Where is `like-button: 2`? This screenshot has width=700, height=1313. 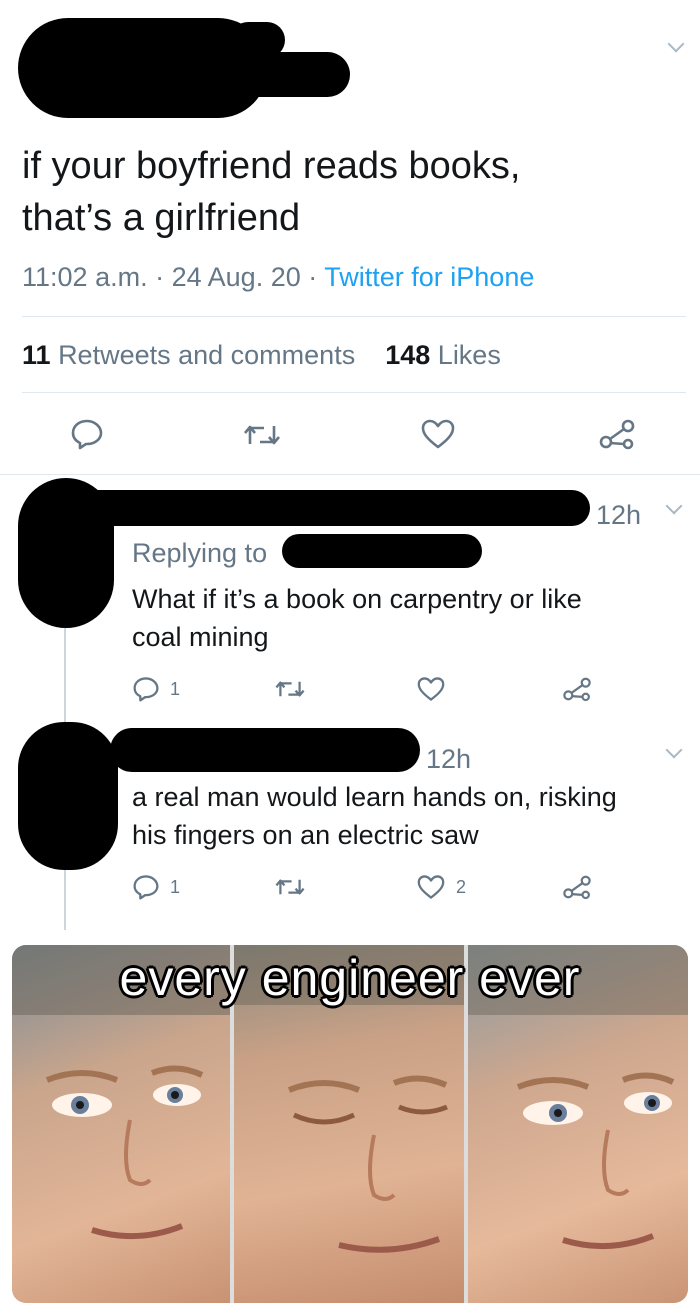 like-button: 2 is located at coordinates (441, 887).